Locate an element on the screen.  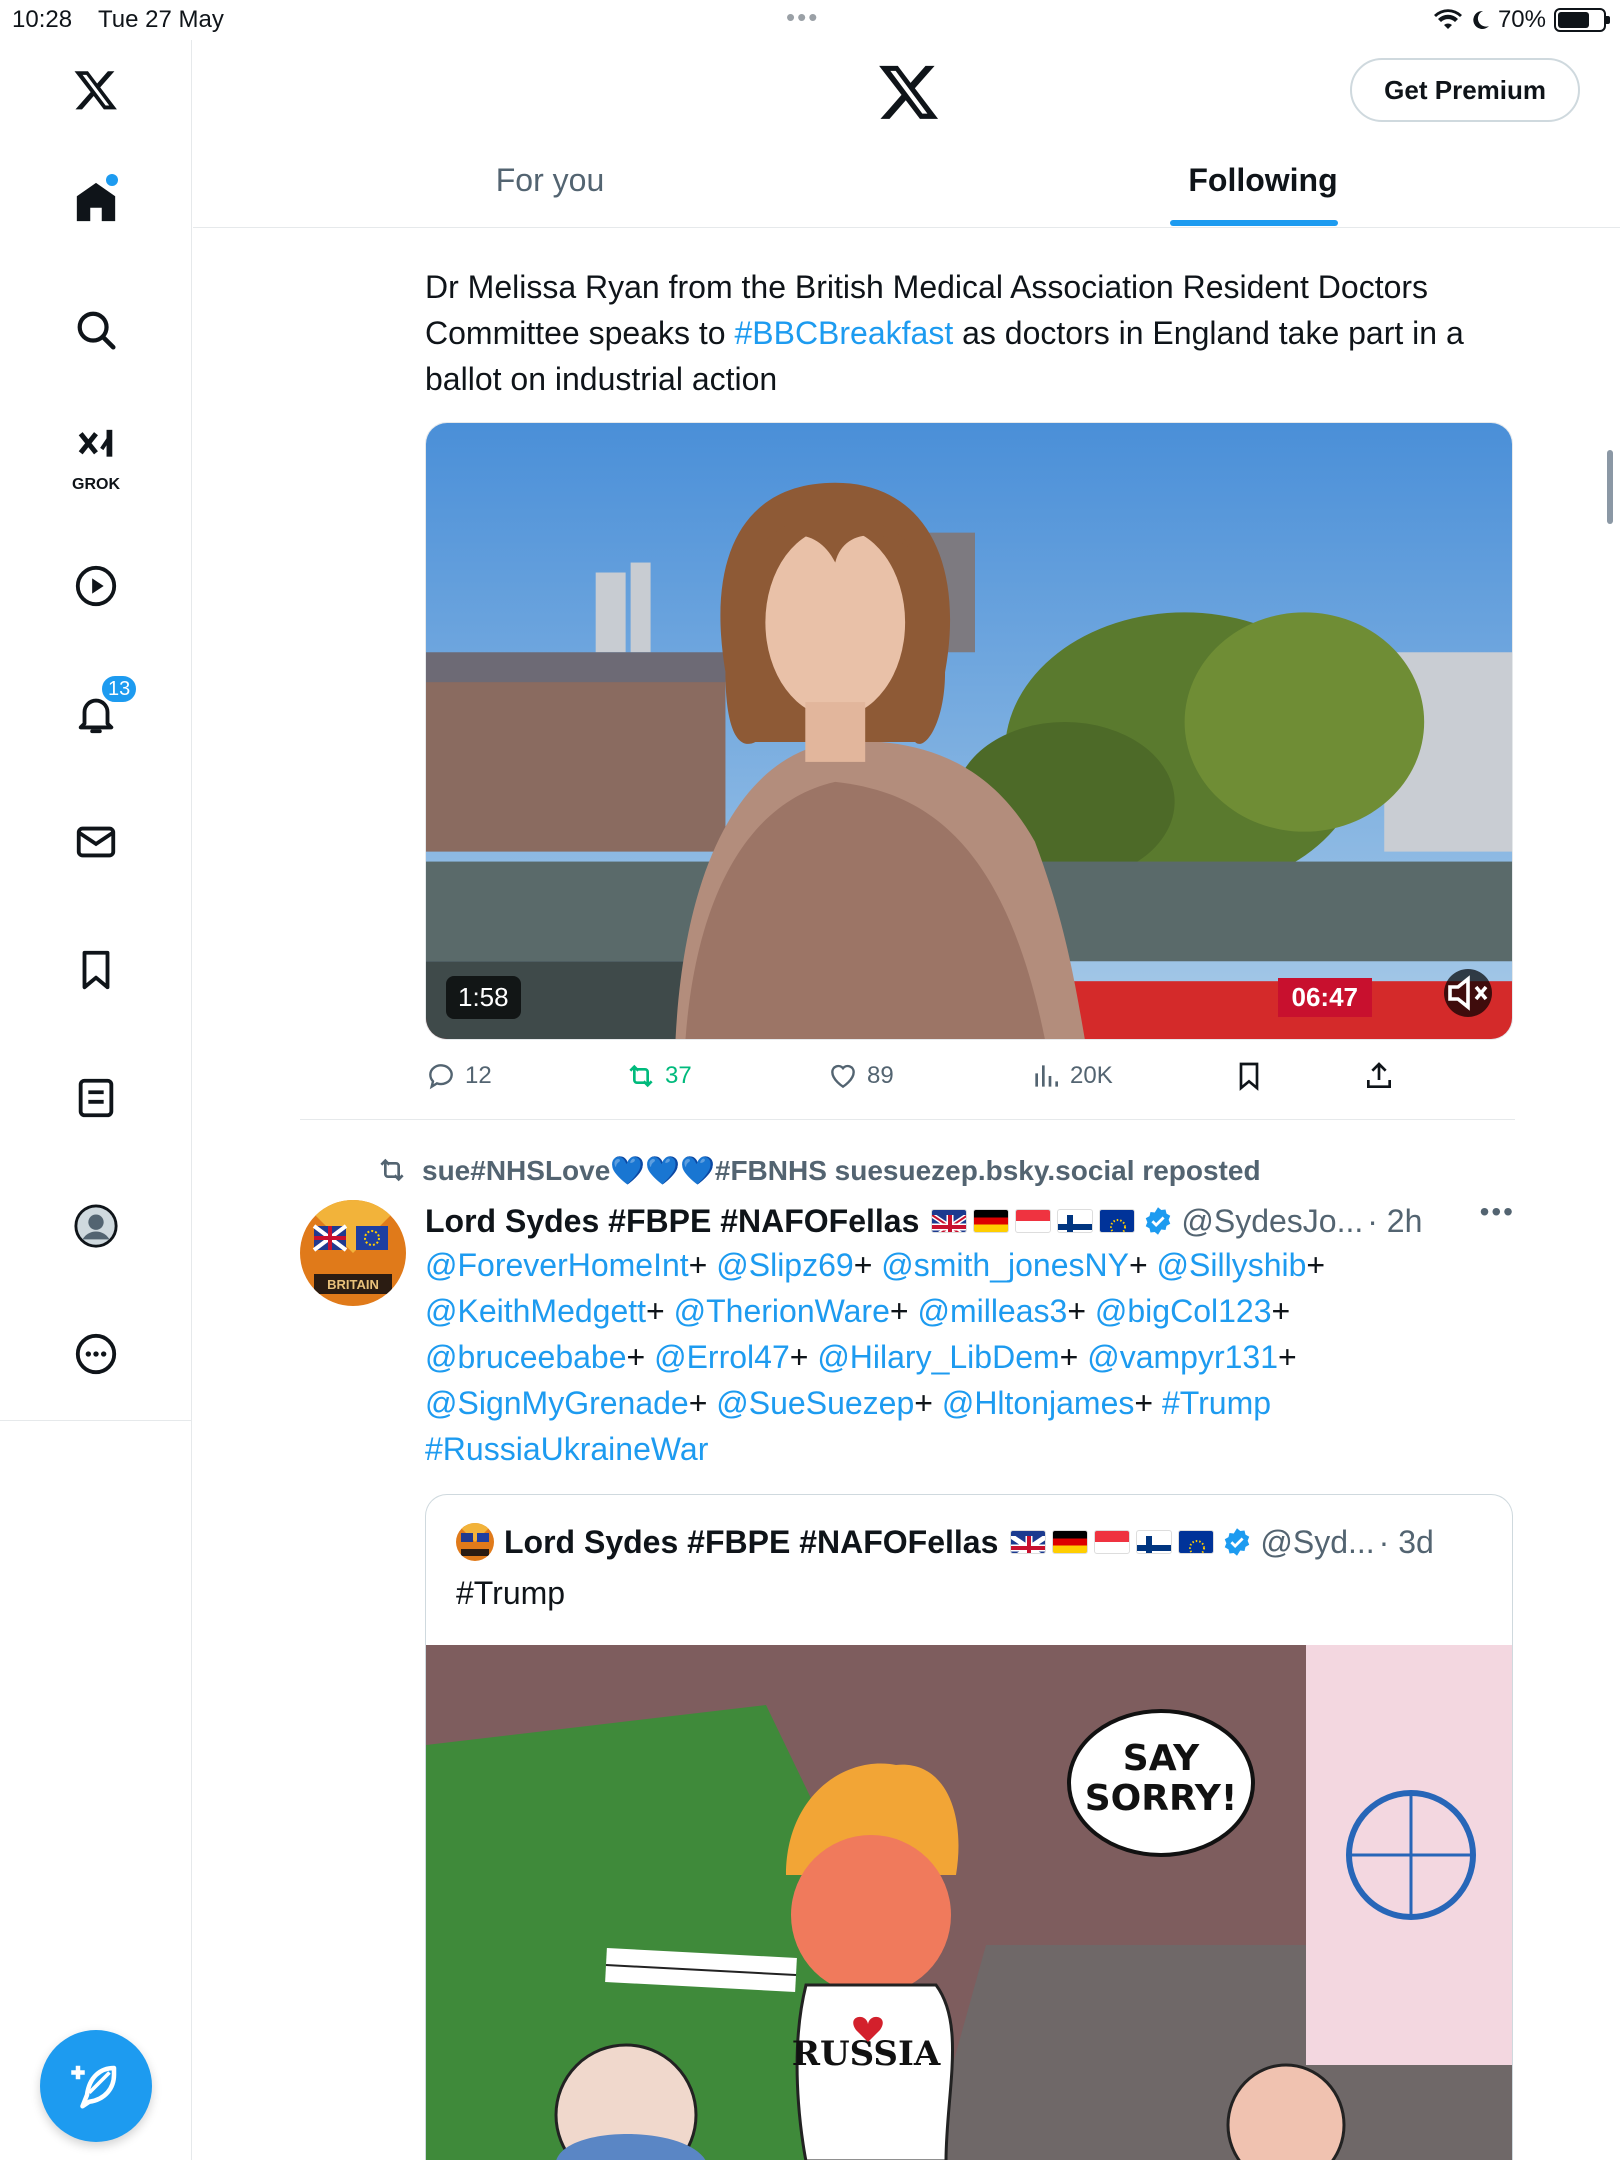
active-tab-indicator is located at coordinates (1254, 223).